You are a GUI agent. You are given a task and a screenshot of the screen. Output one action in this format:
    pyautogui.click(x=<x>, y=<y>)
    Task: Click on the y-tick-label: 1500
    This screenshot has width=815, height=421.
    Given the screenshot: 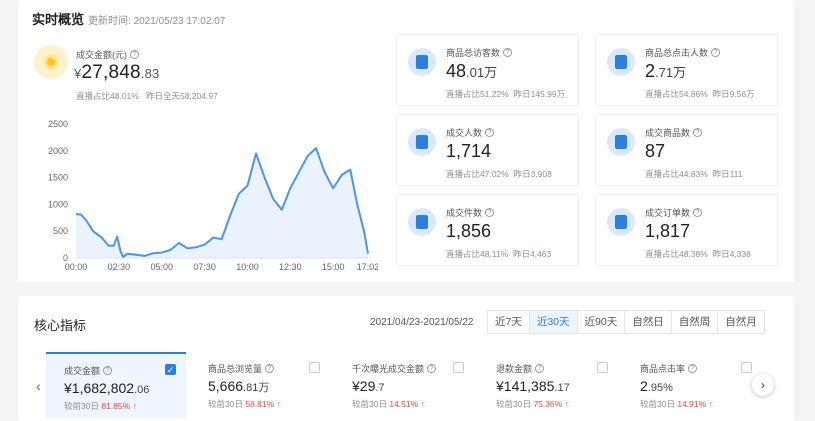 What is the action you would take?
    pyautogui.click(x=58, y=178)
    